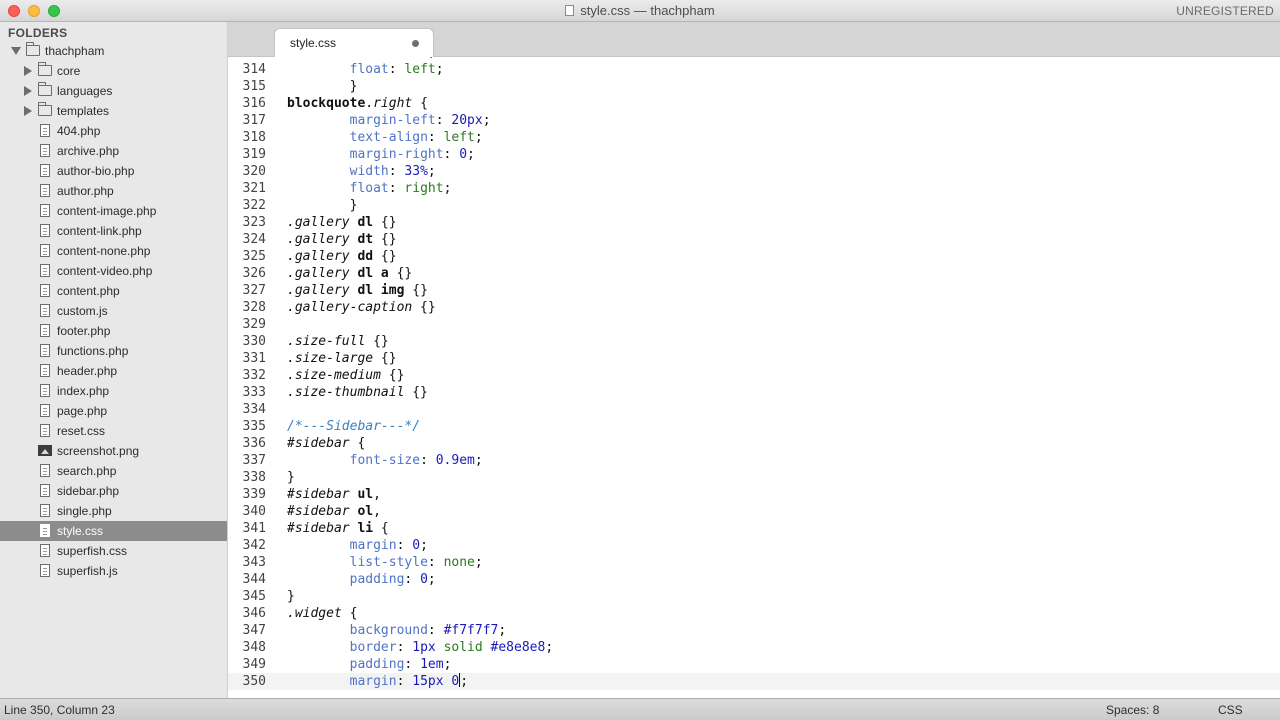 This screenshot has height=720, width=1280. I want to click on tree-file-content-video-php: content-video.php, so click(113, 271).